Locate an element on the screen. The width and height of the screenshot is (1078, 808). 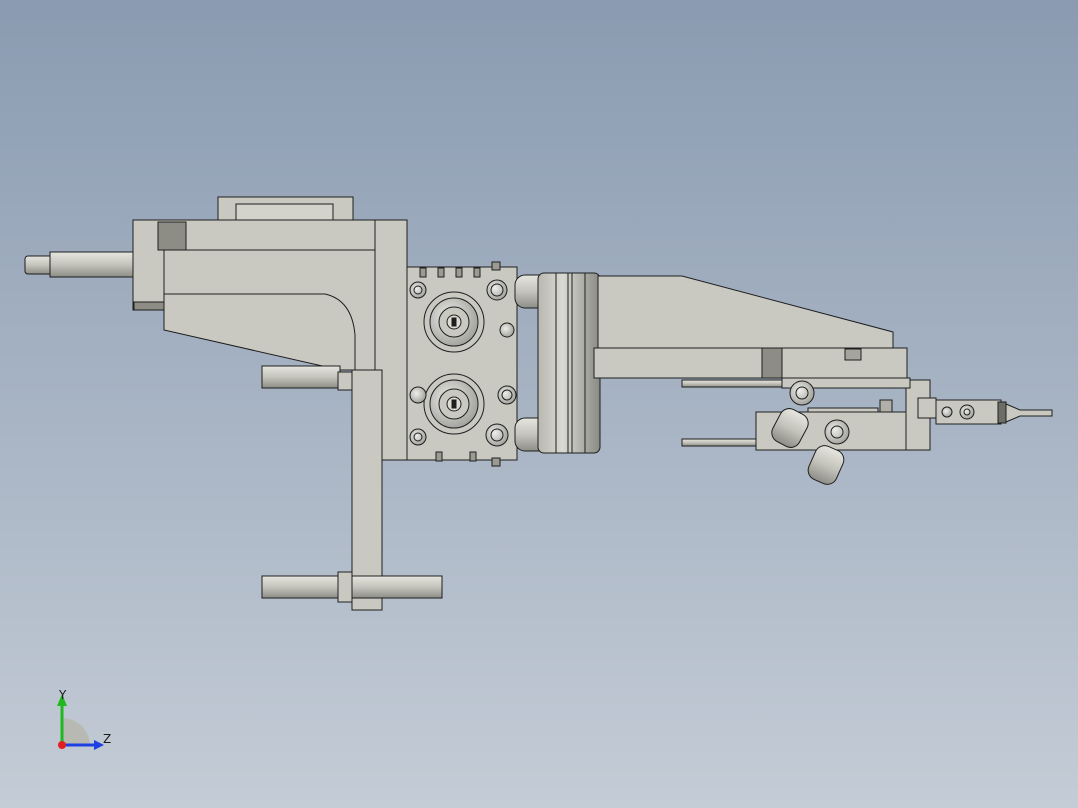
y-axis-label: Y is located at coordinates (63, 695).